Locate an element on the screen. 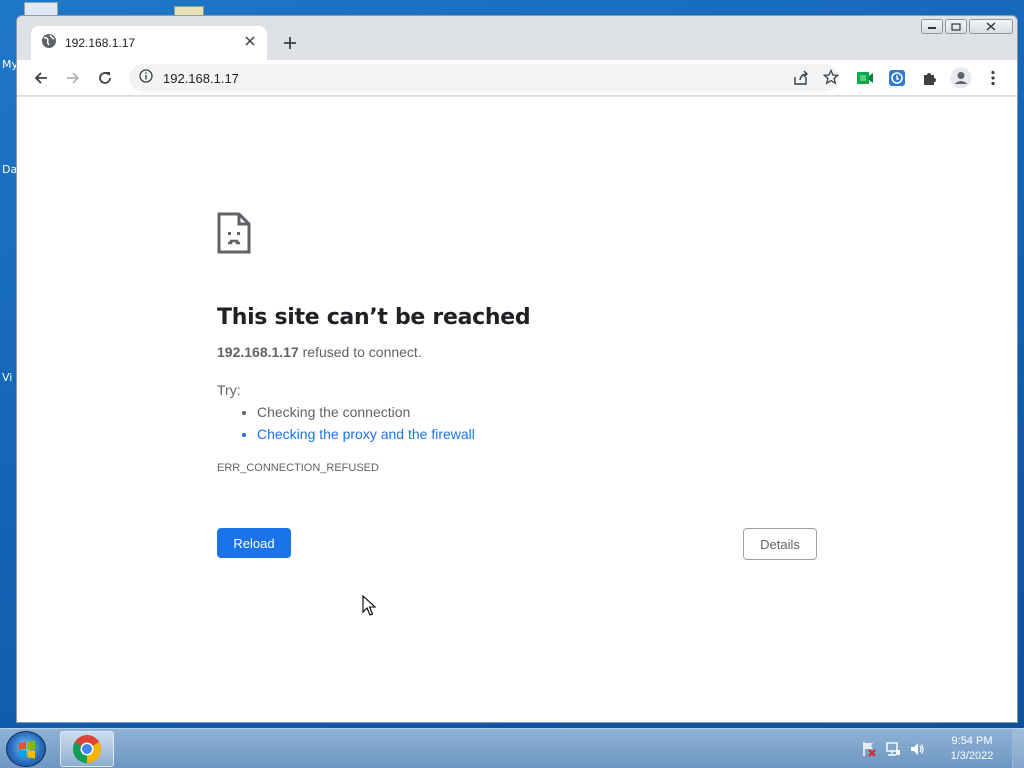  taskbar: 9:54 PM 1/3/2022 is located at coordinates (512, 748).